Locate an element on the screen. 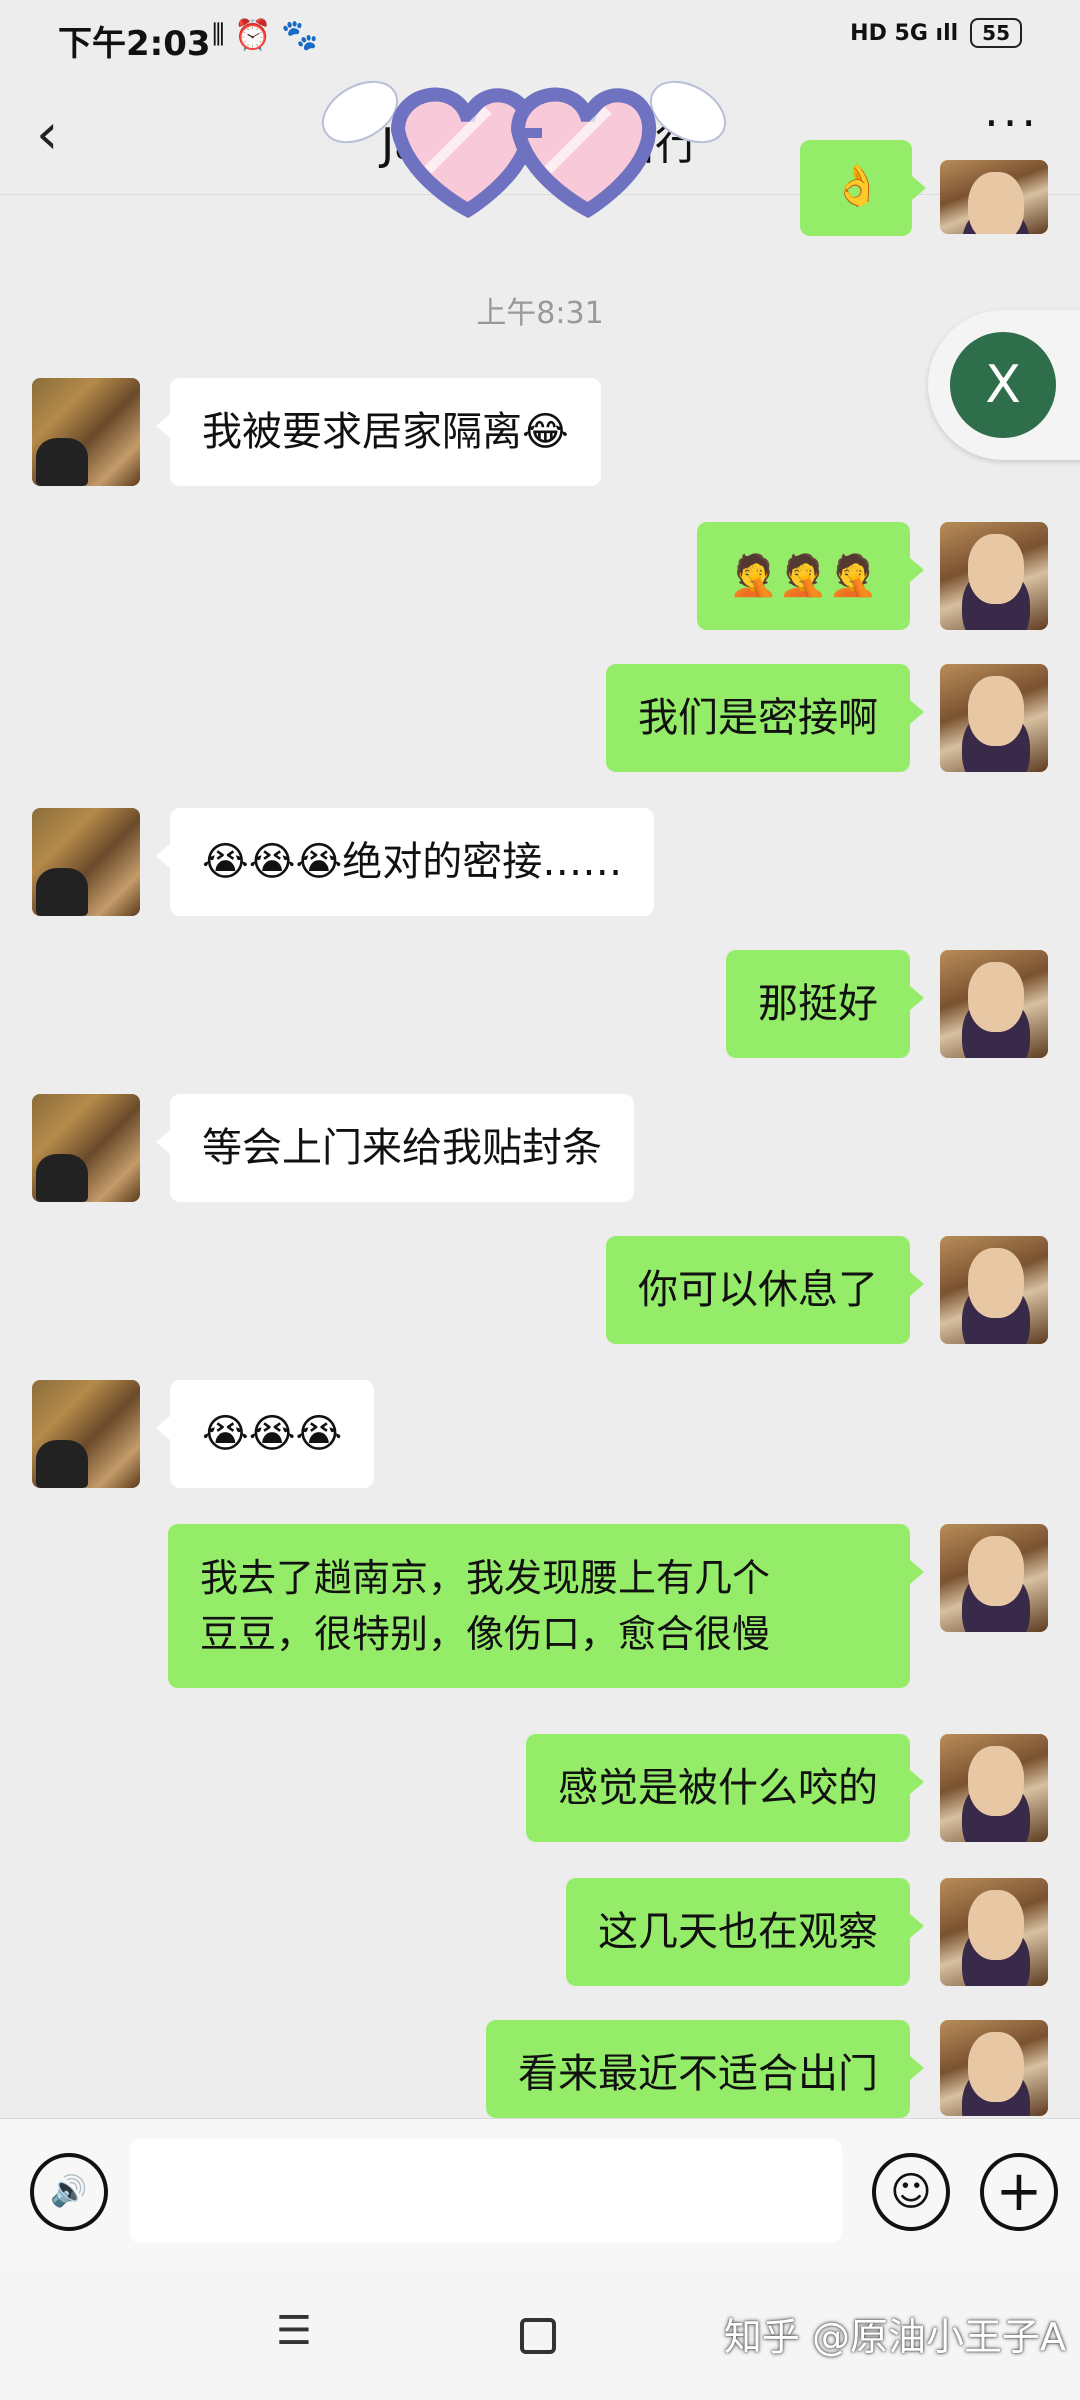 This screenshot has width=1080, height=2400. message-bubble: 这几天也在观察 is located at coordinates (745, 1932).